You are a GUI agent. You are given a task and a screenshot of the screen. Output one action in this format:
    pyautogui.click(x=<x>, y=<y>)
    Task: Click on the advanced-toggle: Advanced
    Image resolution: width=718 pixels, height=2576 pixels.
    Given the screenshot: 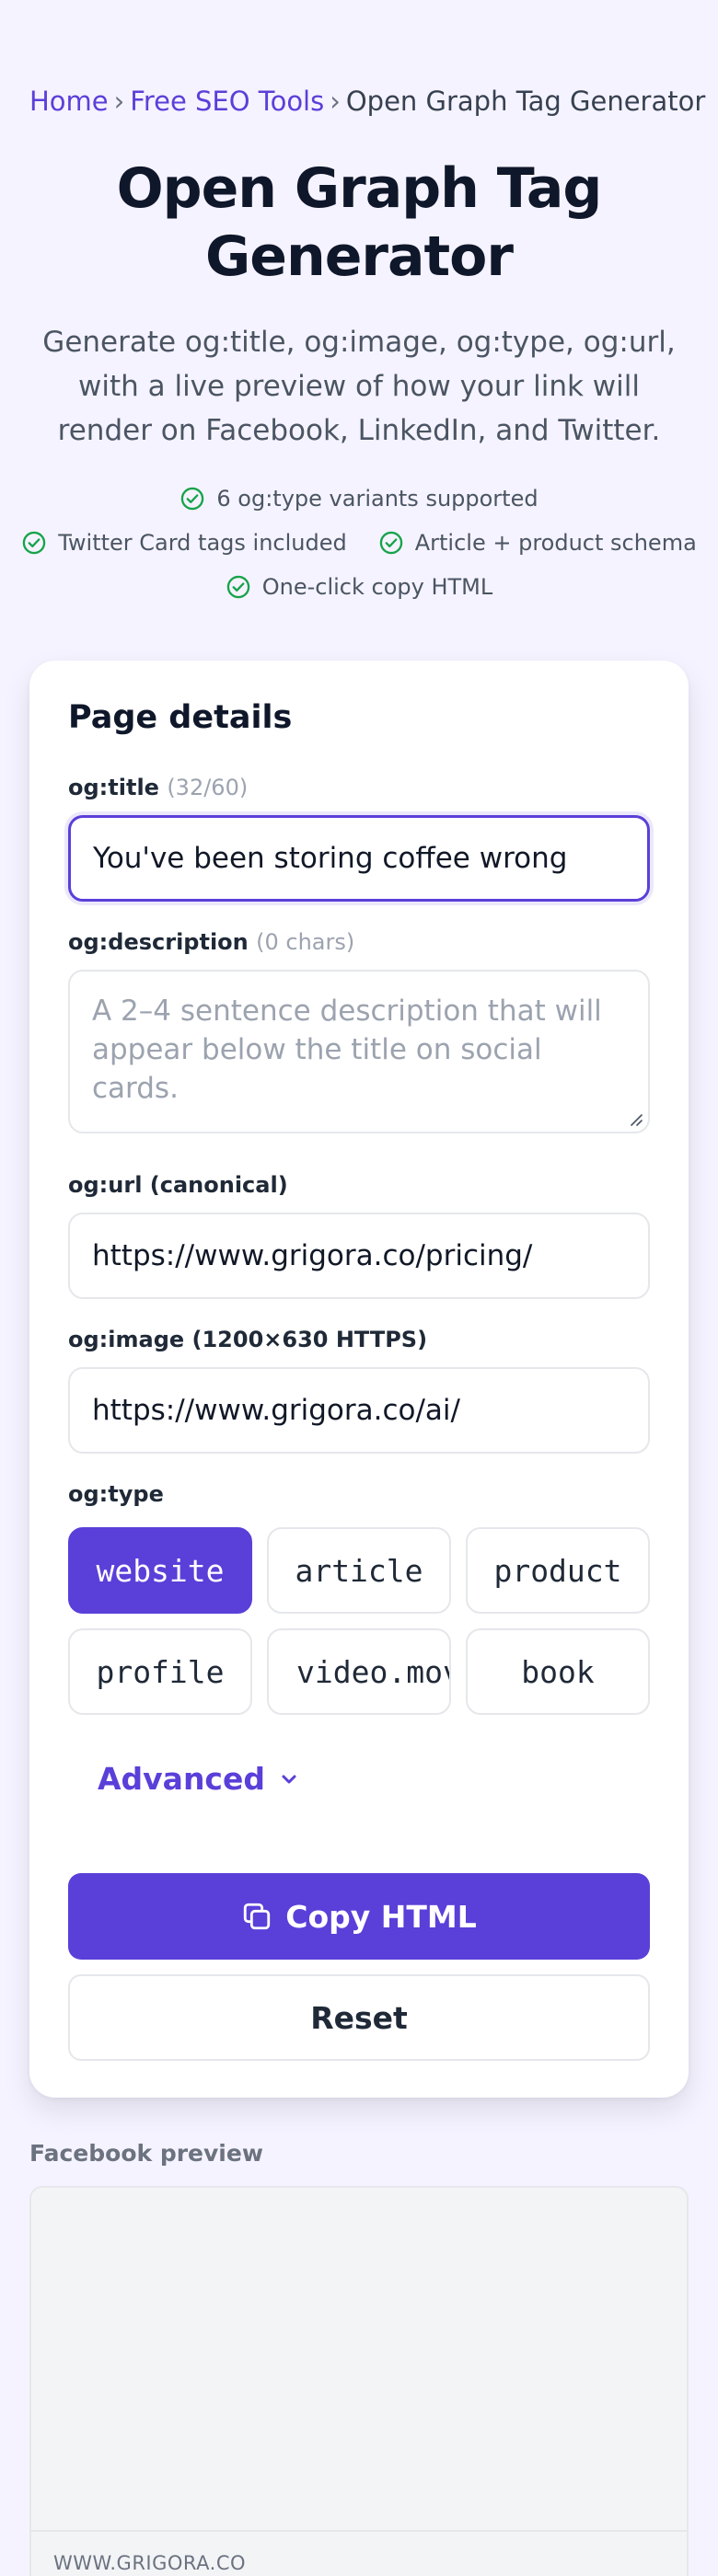 What is the action you would take?
    pyautogui.click(x=199, y=1779)
    